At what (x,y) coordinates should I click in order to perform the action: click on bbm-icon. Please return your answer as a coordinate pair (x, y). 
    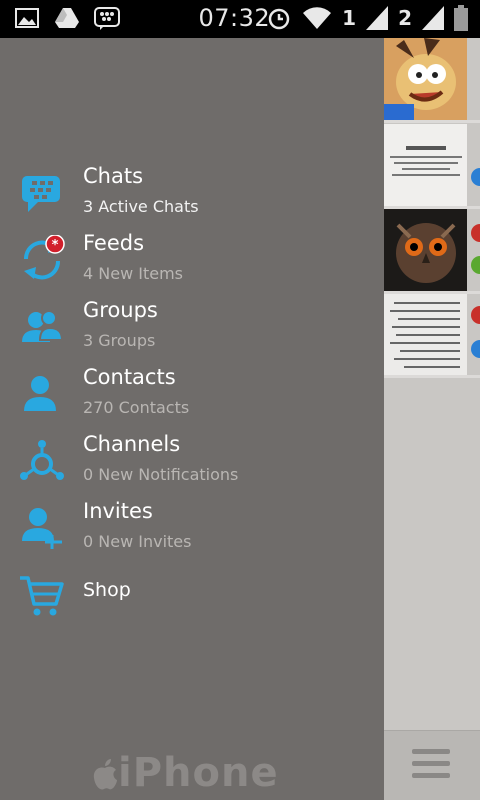
    Looking at the image, I should click on (107, 18).